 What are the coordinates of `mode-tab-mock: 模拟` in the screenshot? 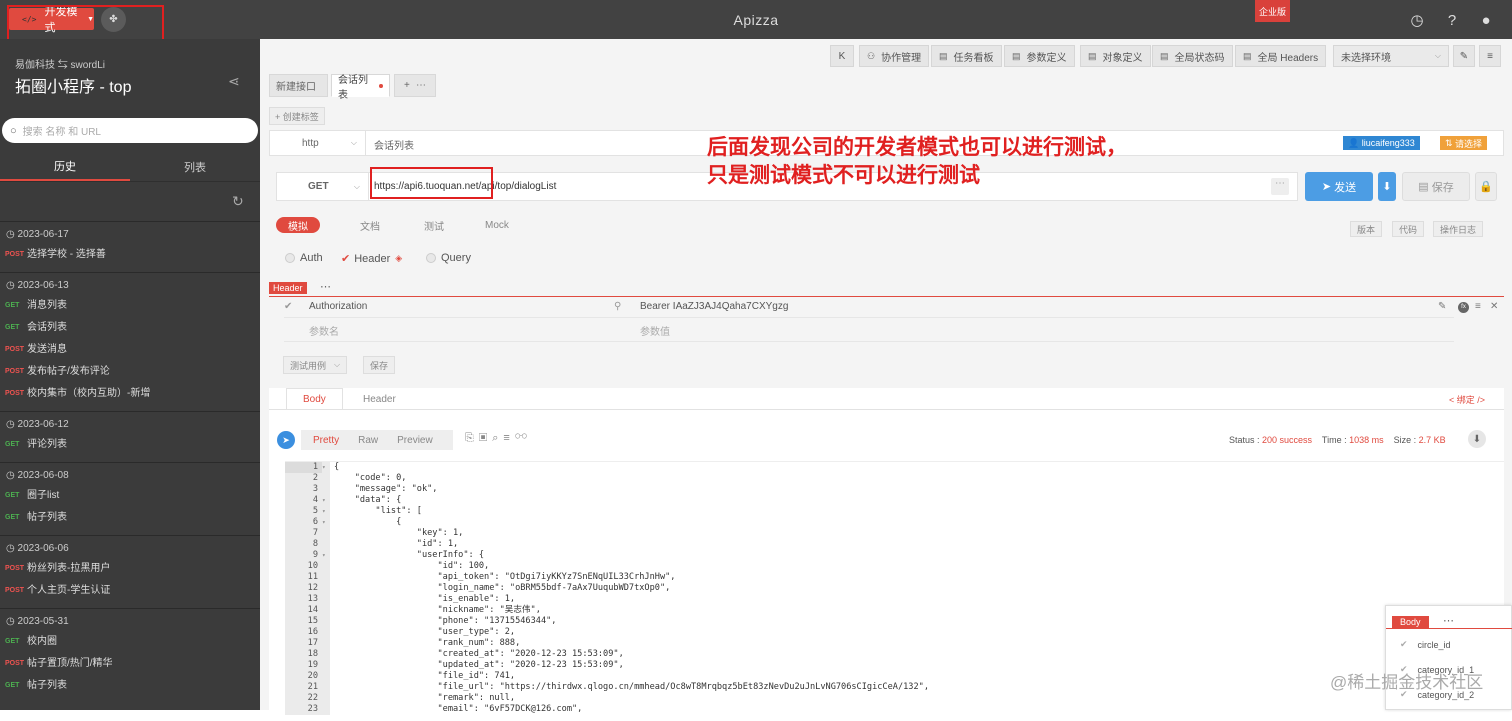 It's located at (298, 225).